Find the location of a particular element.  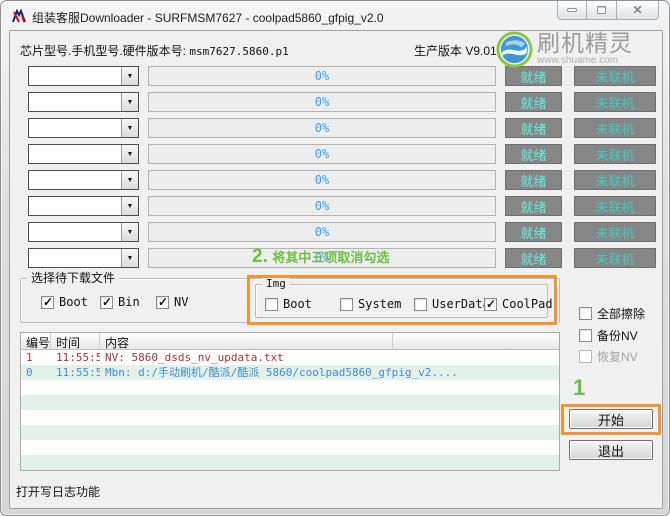

column-header-id: 编号 is located at coordinates (36, 341).